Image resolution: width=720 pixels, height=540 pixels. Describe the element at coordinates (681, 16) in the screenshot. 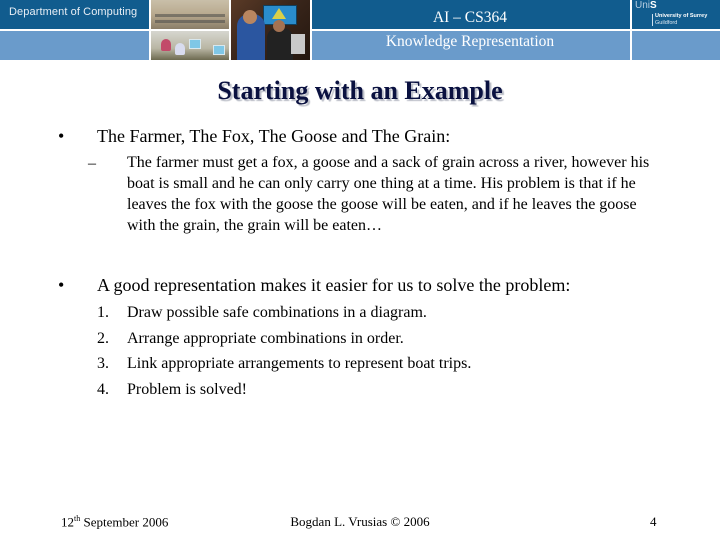

I see `logo-university-name: University of Surrey` at that location.